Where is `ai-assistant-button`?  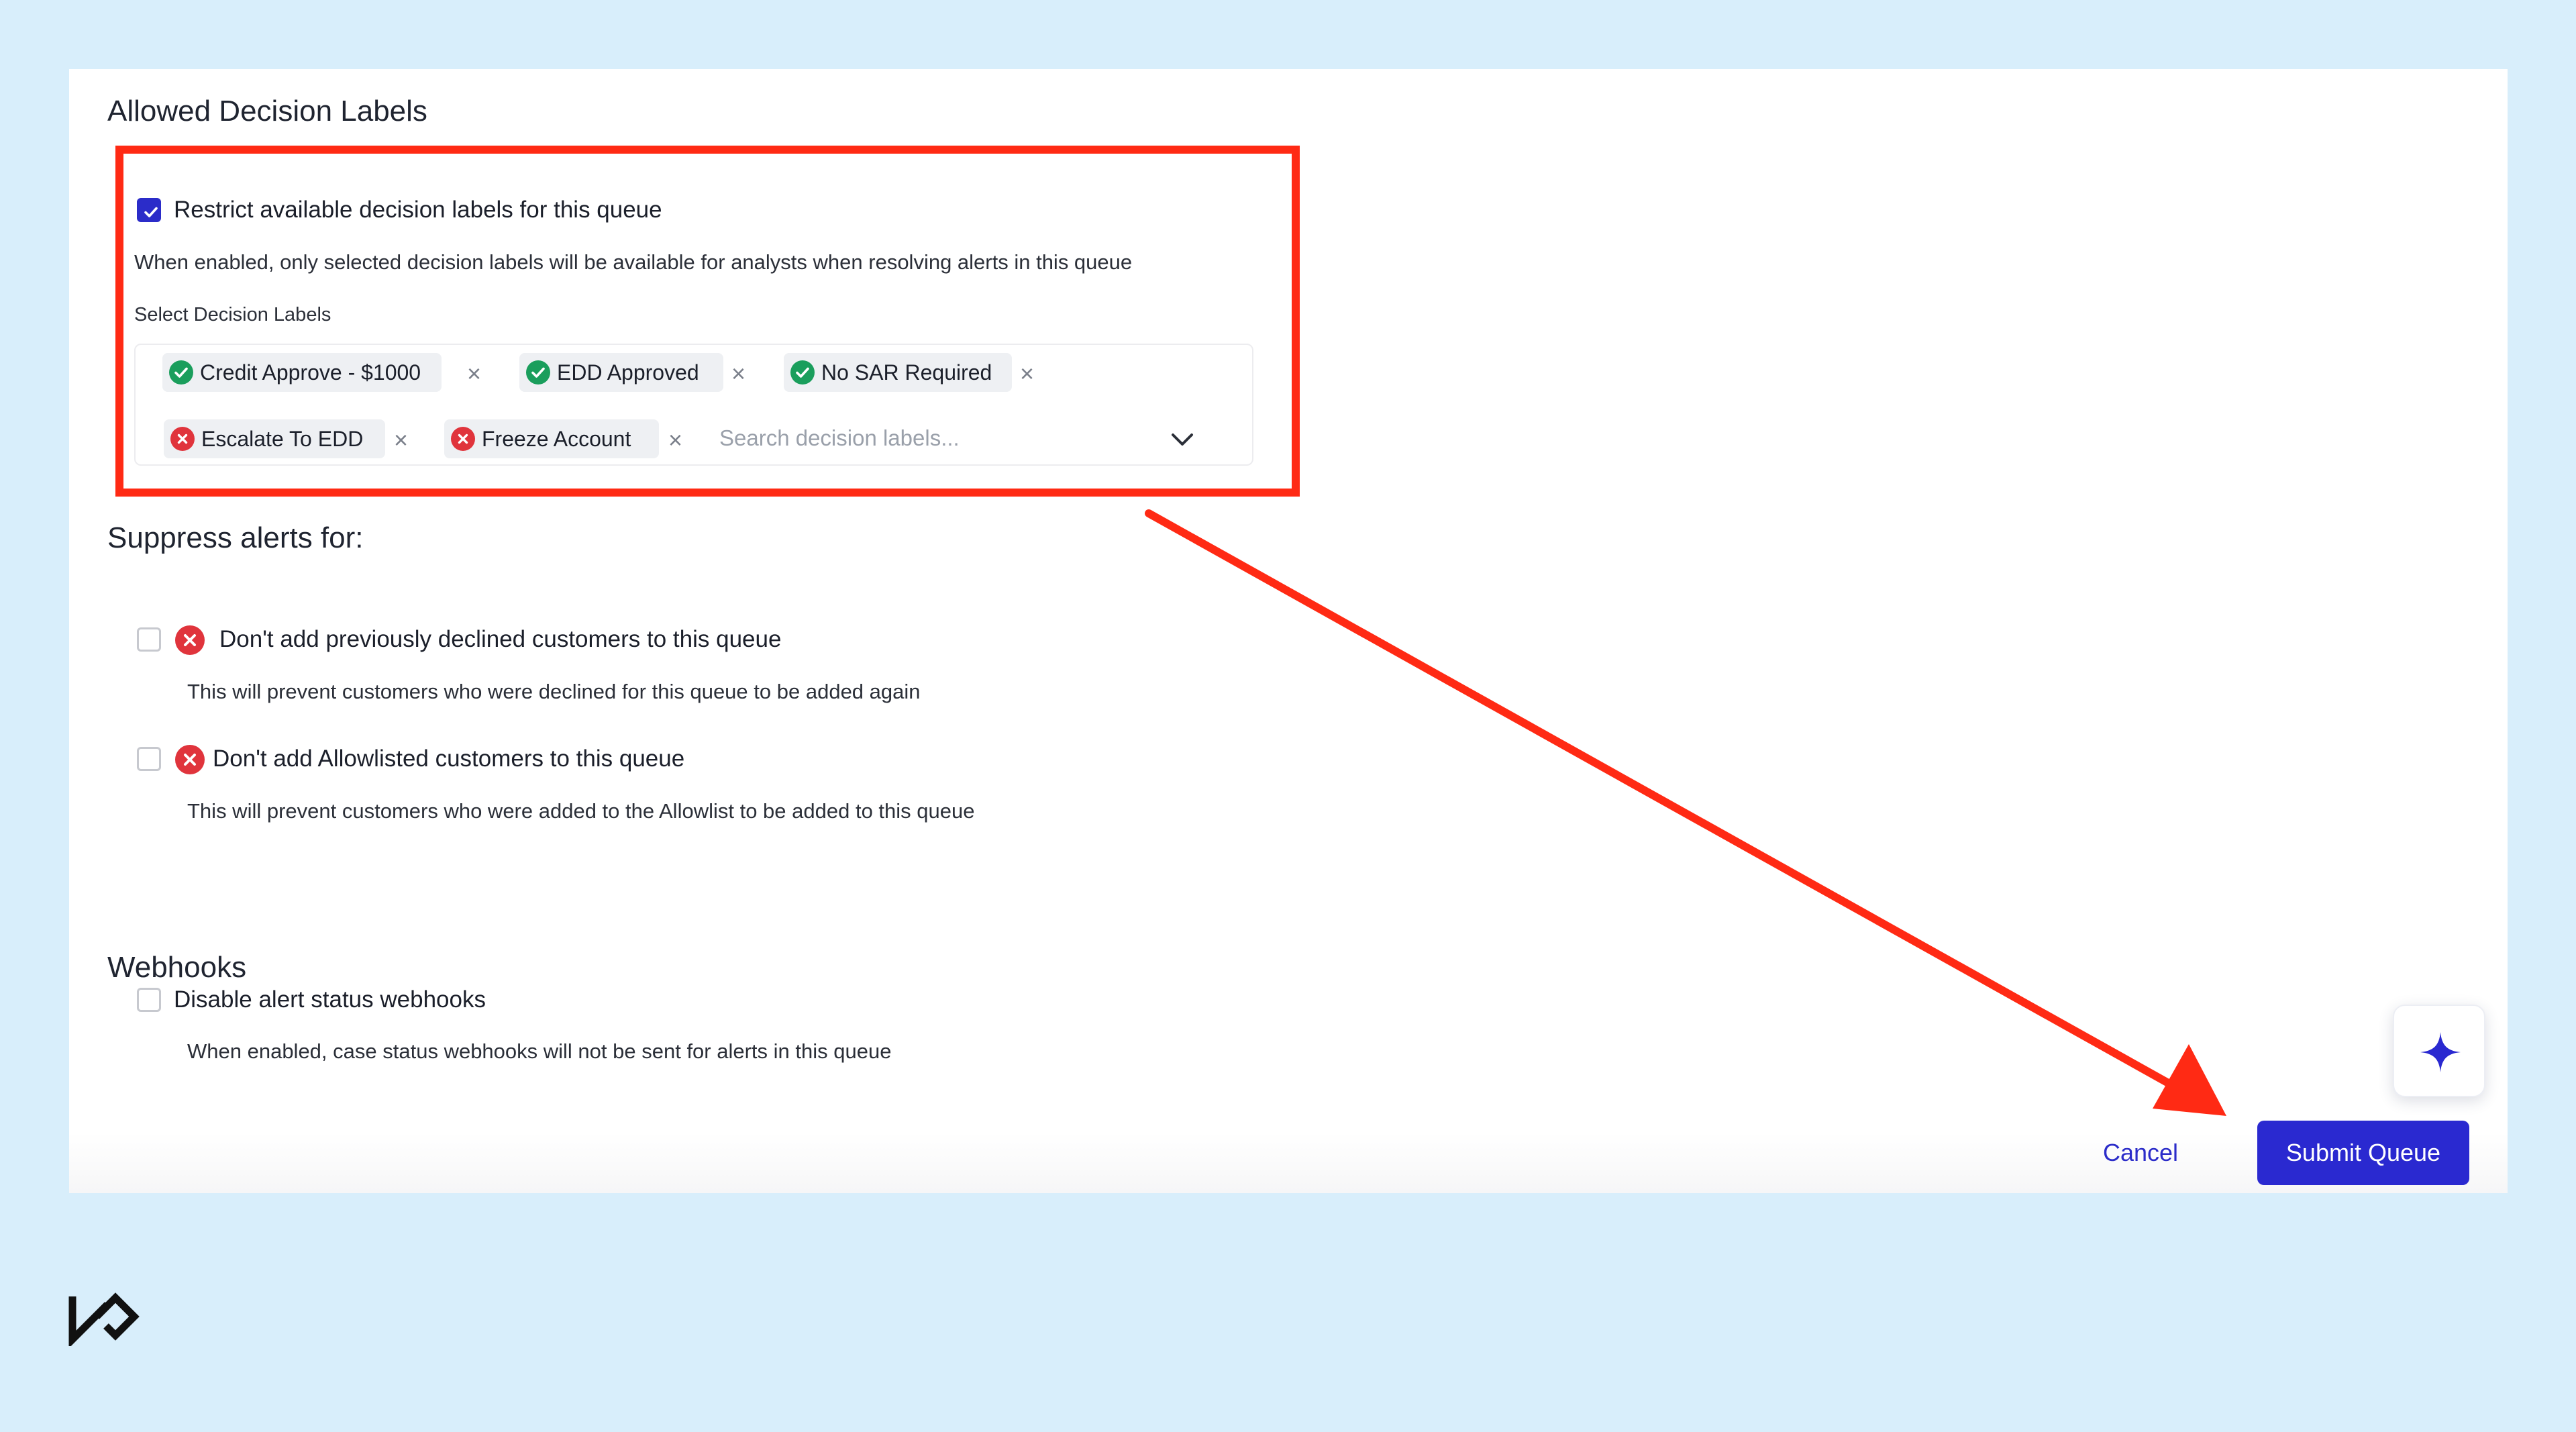
ai-assistant-button is located at coordinates (2439, 1051).